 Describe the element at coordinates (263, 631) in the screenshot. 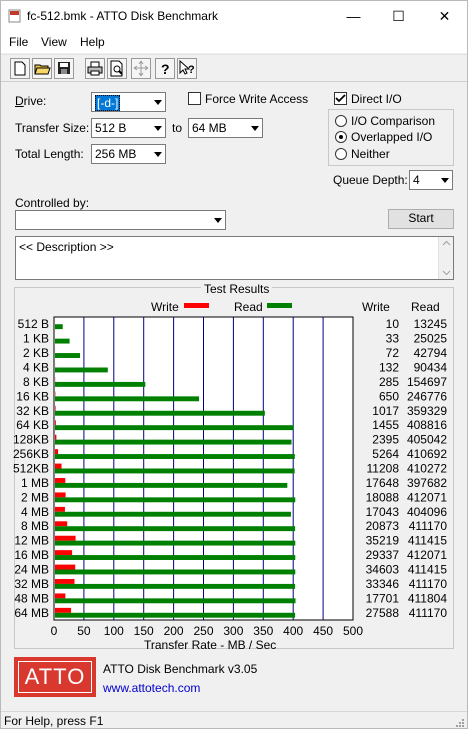

I see `x-tick-label: 350` at that location.